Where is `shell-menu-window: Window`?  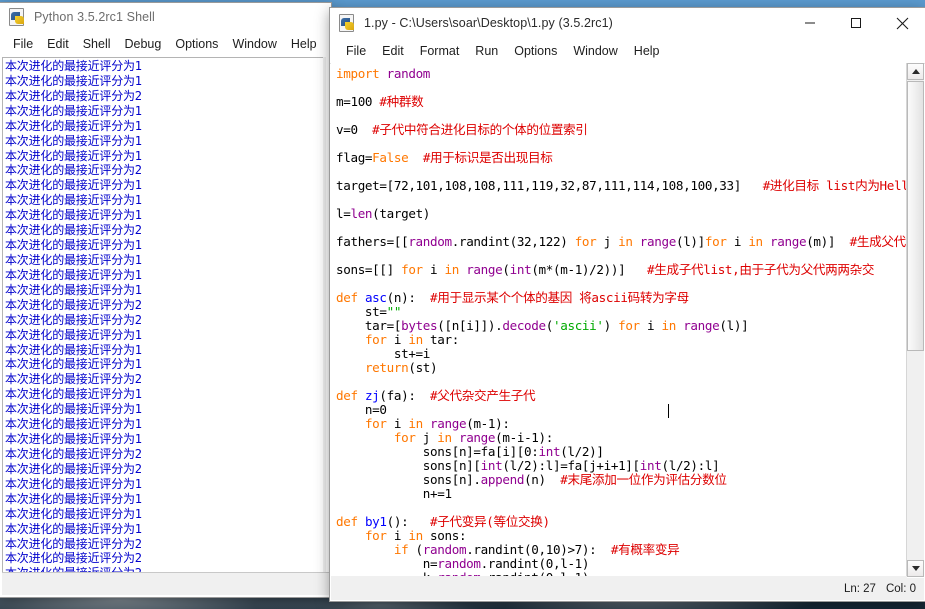
shell-menu-window: Window is located at coordinates (254, 44).